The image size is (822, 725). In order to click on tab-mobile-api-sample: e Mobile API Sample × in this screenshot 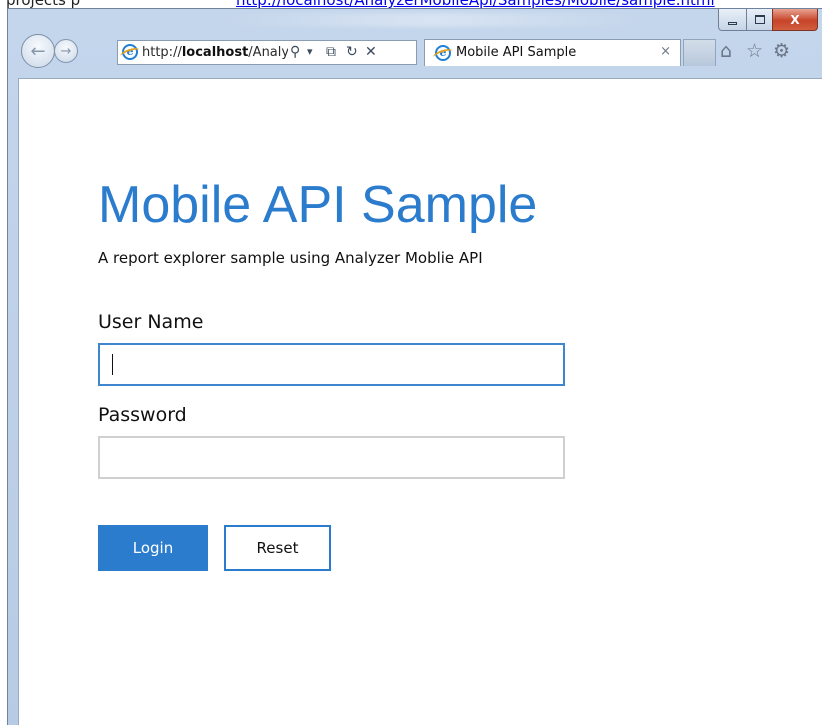, I will do `click(552, 52)`.